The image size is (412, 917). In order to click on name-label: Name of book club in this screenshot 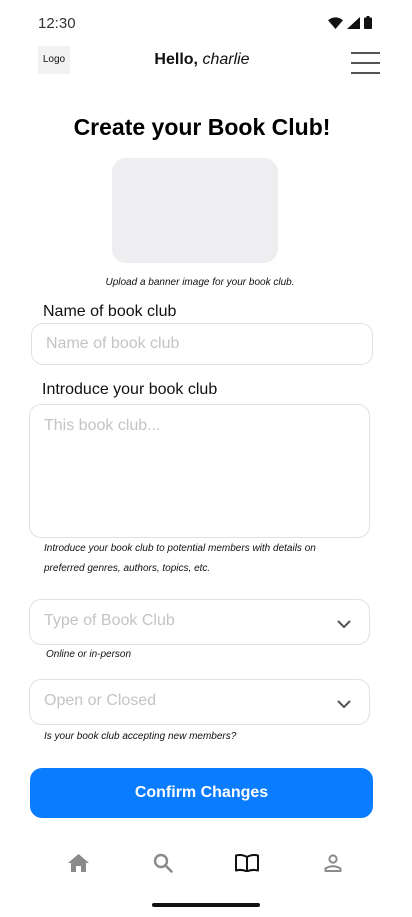, I will do `click(110, 311)`.